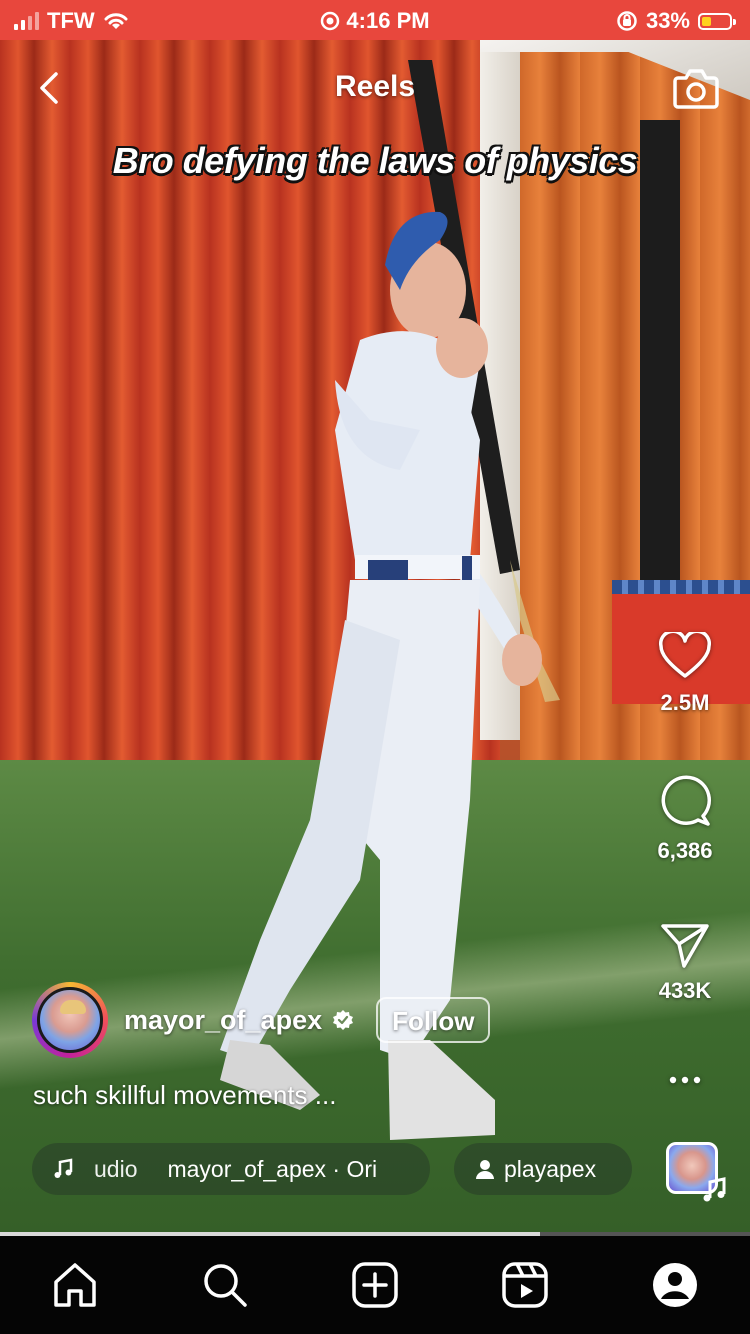 The image size is (750, 1334). Describe the element at coordinates (685, 702) in the screenshot. I see `likes-count: 2.5M` at that location.